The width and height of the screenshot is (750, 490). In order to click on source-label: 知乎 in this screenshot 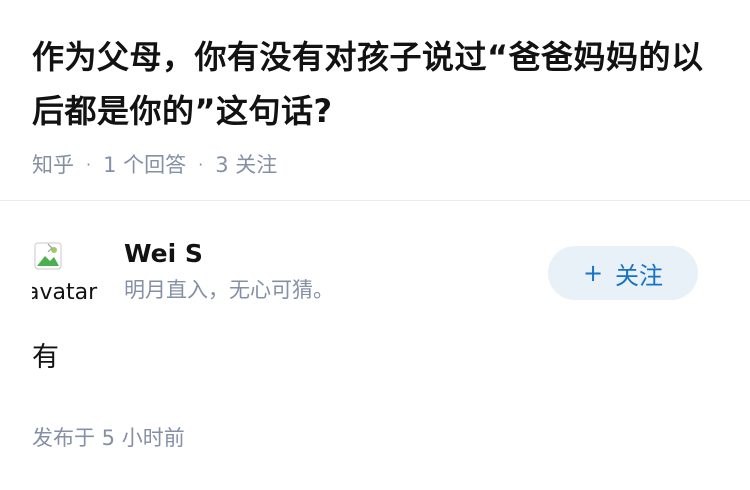, I will do `click(53, 164)`.